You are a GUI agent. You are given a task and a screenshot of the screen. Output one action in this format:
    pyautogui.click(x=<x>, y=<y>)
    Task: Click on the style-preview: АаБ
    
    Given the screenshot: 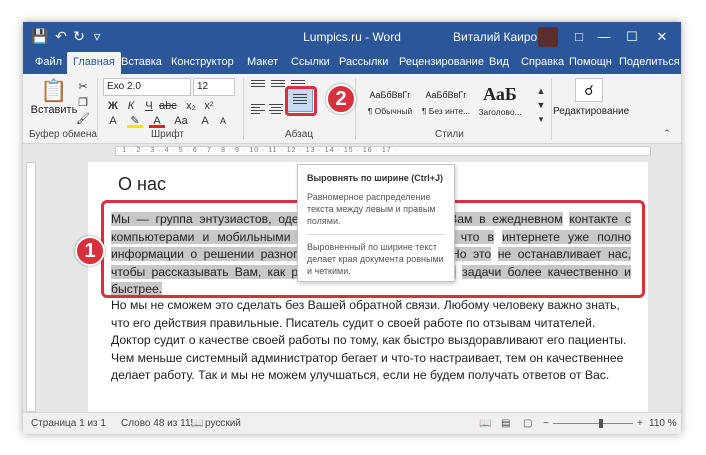 What is the action you would take?
    pyautogui.click(x=500, y=94)
    